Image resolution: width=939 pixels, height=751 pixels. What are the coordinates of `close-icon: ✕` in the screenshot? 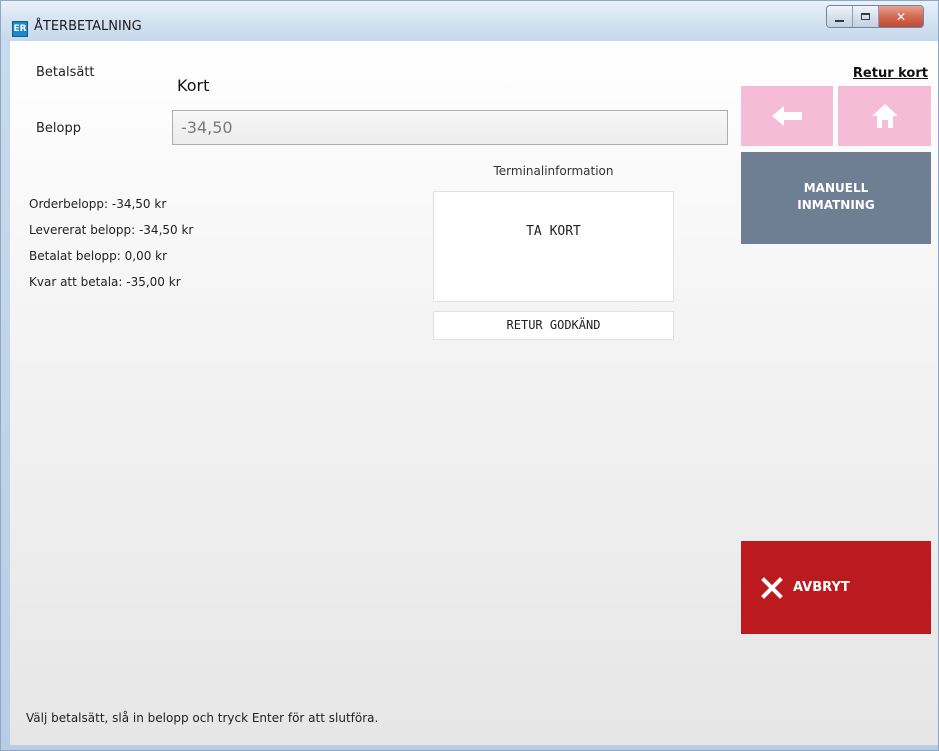 It's located at (901, 16).